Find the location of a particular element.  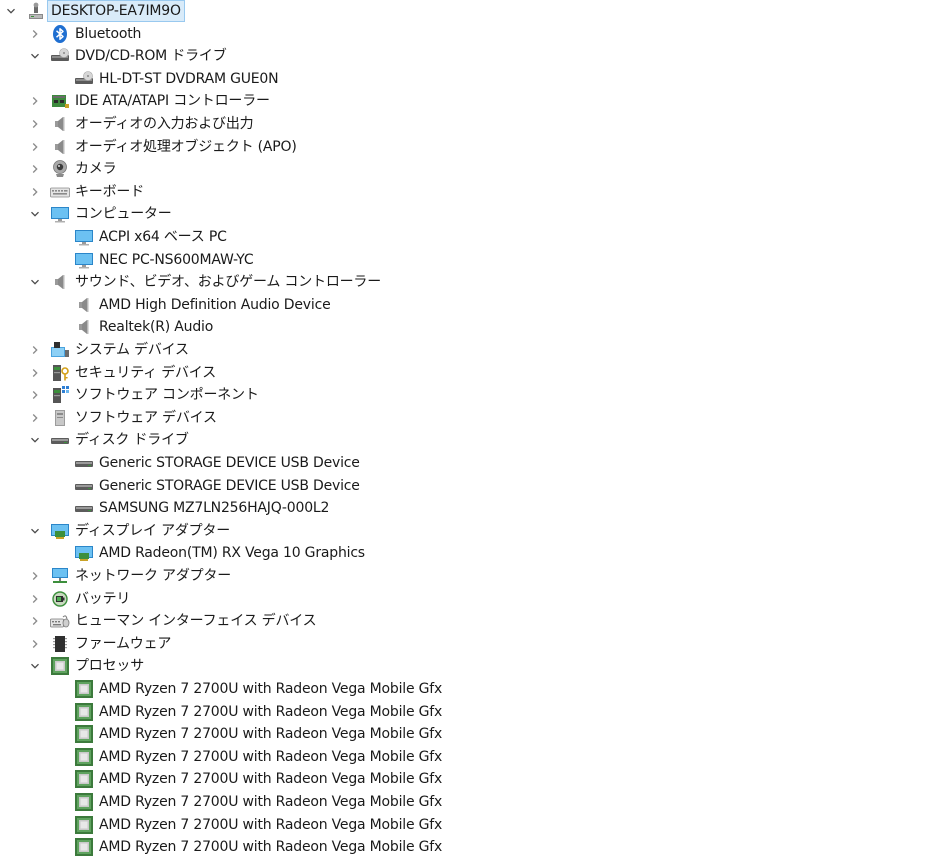

tree-node: ヒューマン インターフェイス デバイス is located at coordinates (464, 621).